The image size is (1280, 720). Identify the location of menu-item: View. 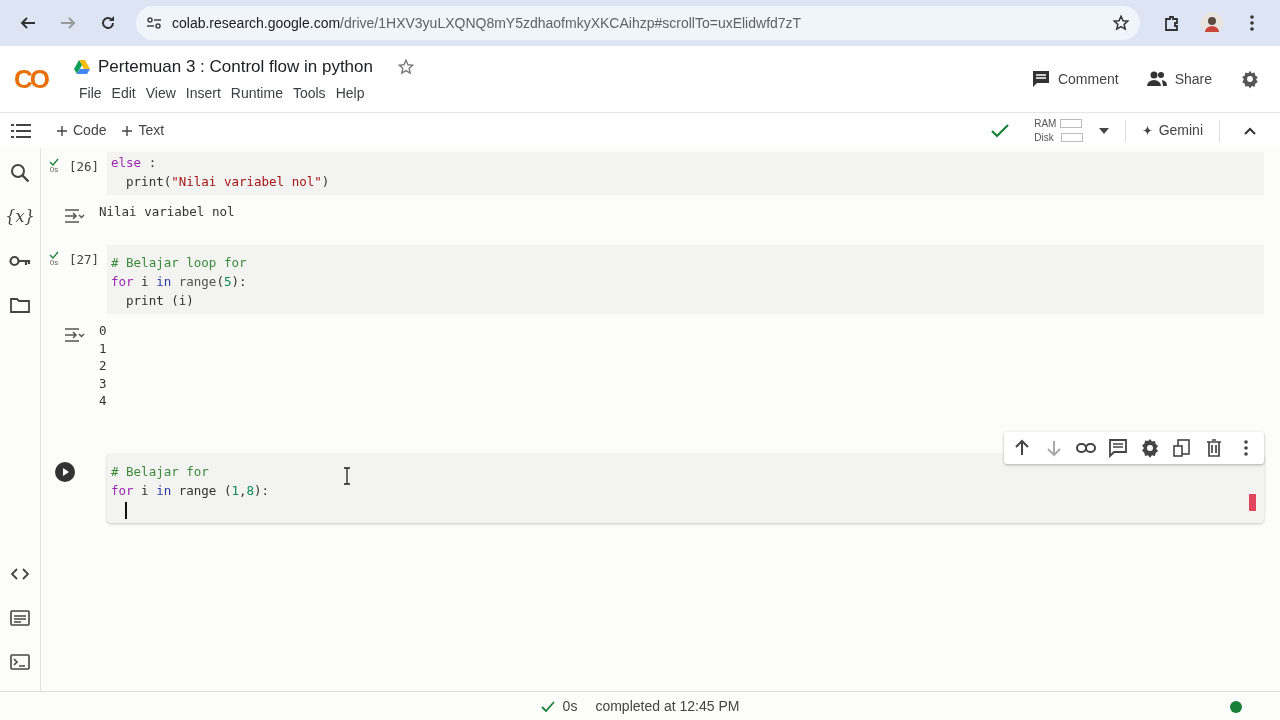
(160, 94).